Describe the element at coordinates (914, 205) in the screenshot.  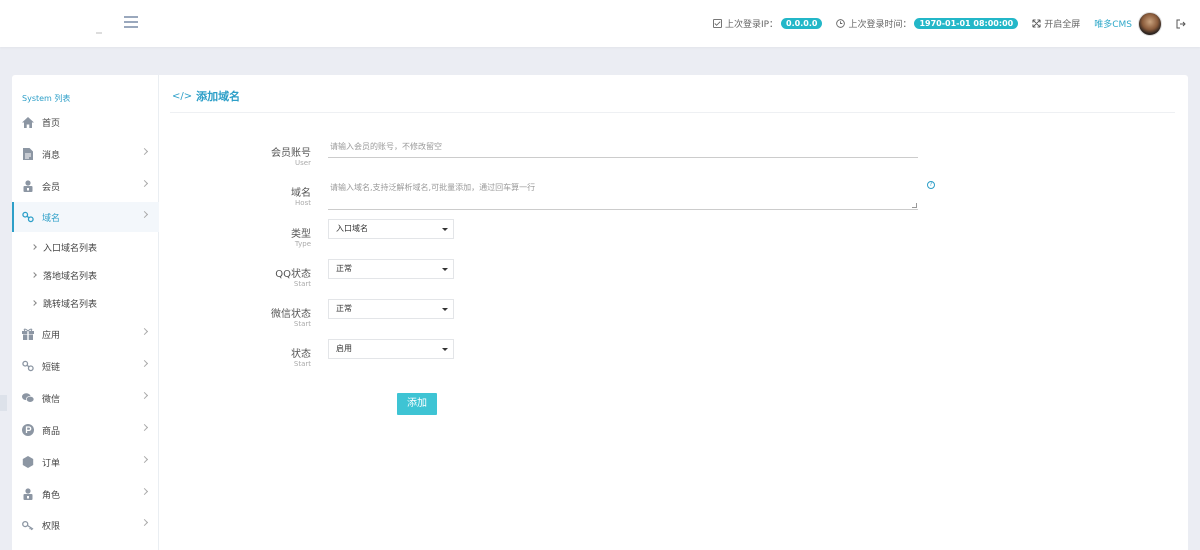
I see `resize-handle-icon` at that location.